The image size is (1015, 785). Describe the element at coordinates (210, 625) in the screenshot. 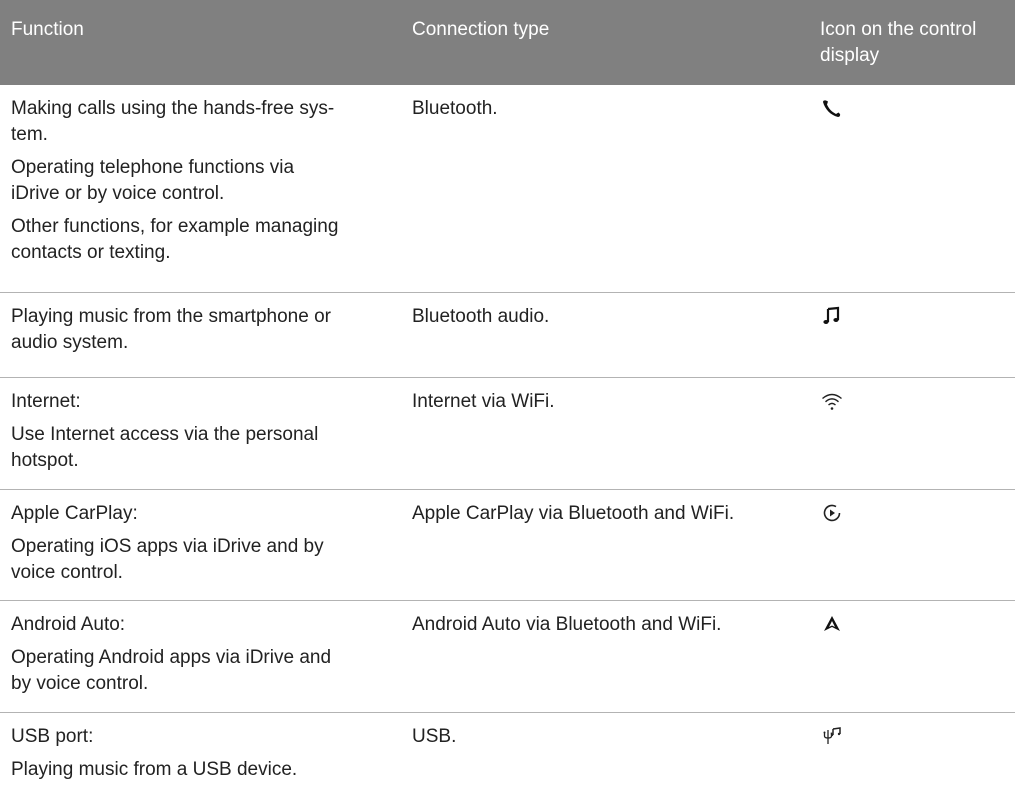

I see `function-text: Android Auto:` at that location.